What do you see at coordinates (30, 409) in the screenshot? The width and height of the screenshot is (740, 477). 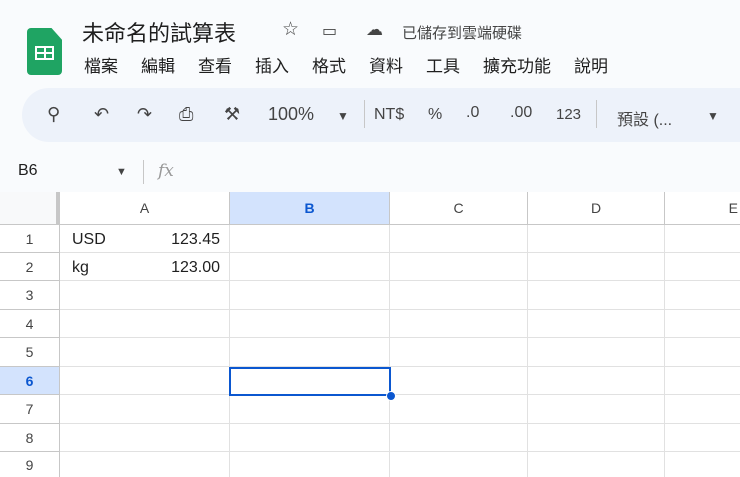 I see `row-header-7: 7` at bounding box center [30, 409].